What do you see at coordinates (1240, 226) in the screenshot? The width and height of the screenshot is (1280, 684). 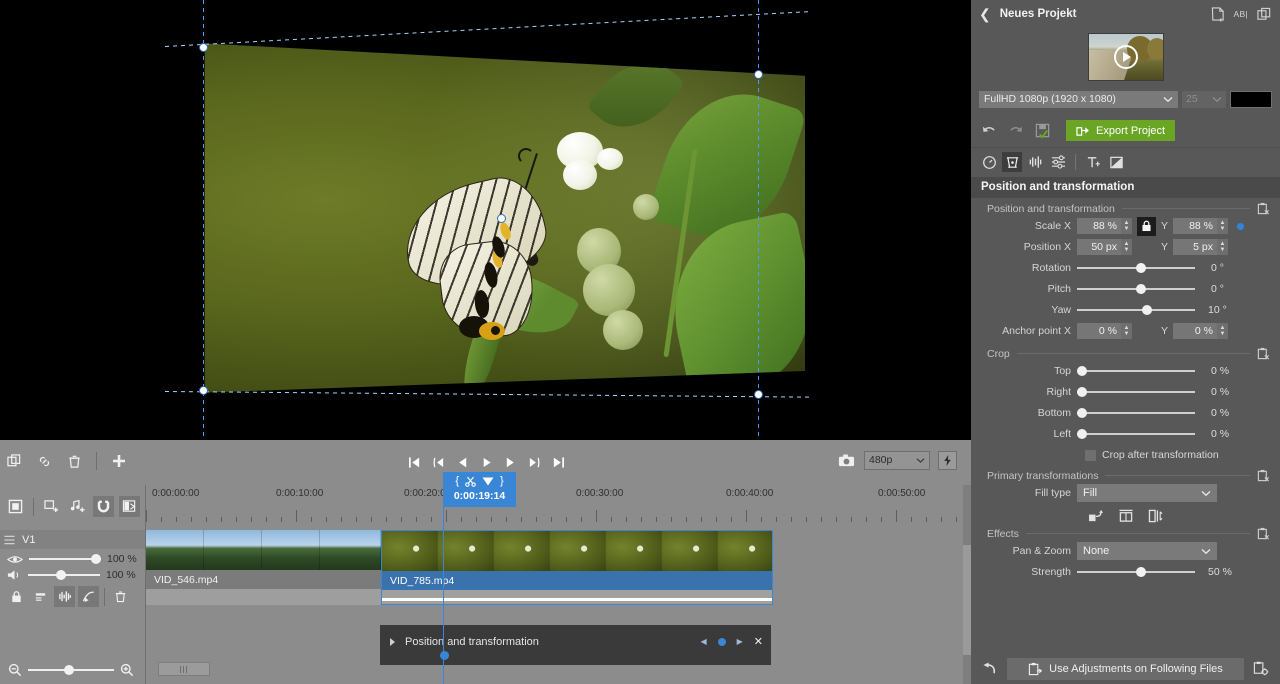 I see `scale-keyframe-indicator` at bounding box center [1240, 226].